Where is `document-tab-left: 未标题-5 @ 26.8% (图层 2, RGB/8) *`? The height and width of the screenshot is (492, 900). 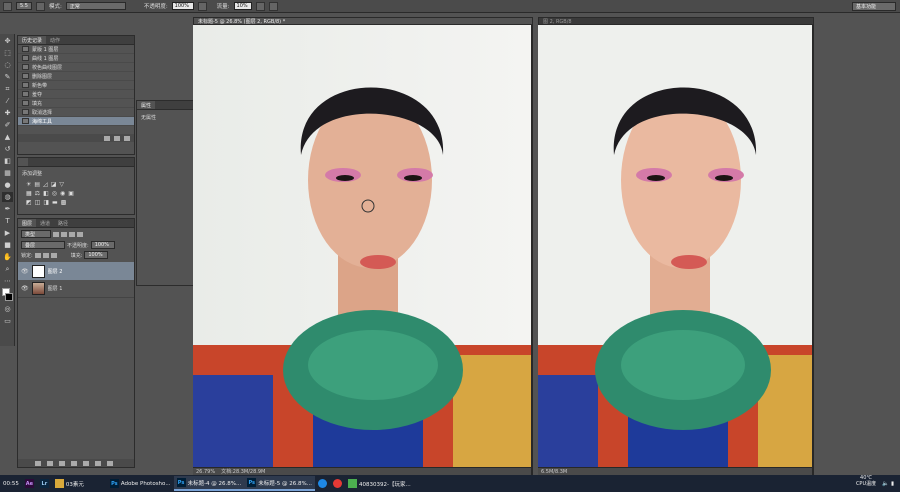 document-tab-left: 未标题-5 @ 26.8% (图层 2, RGB/8) * is located at coordinates (363, 21).